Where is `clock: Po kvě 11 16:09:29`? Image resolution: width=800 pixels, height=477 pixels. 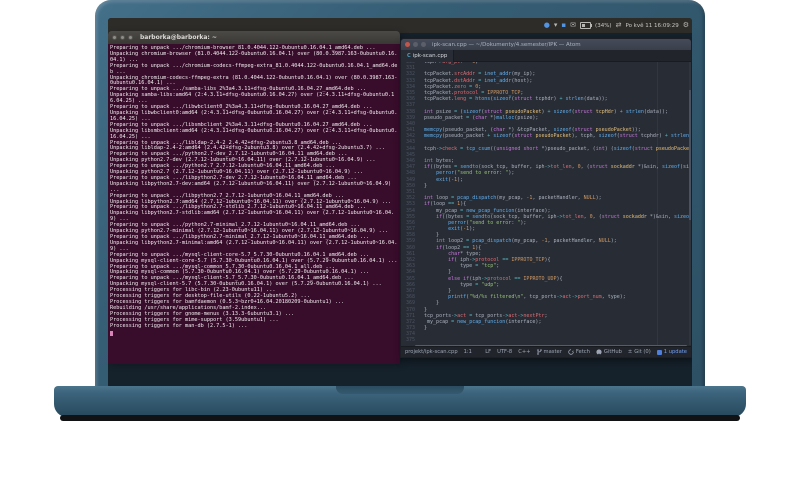 clock: Po kvě 11 16:09:29 is located at coordinates (651, 26).